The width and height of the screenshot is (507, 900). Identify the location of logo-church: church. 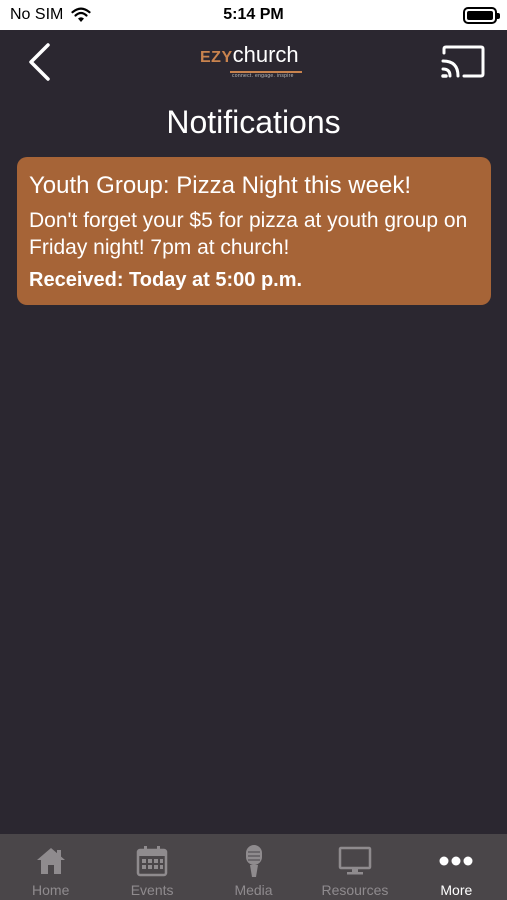
(265, 54).